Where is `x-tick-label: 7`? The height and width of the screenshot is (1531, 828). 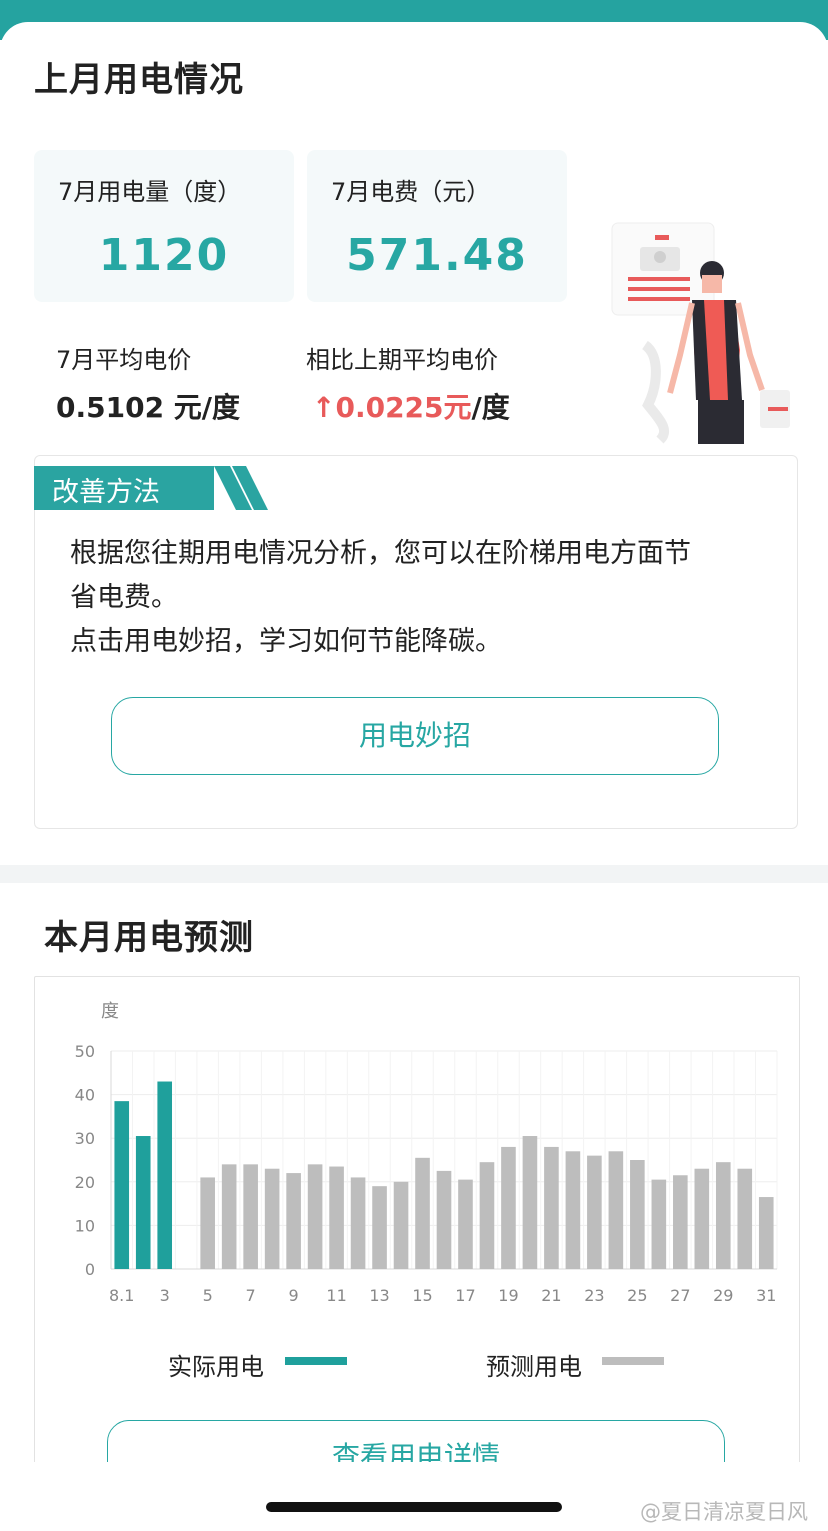
x-tick-label: 7 is located at coordinates (251, 1295).